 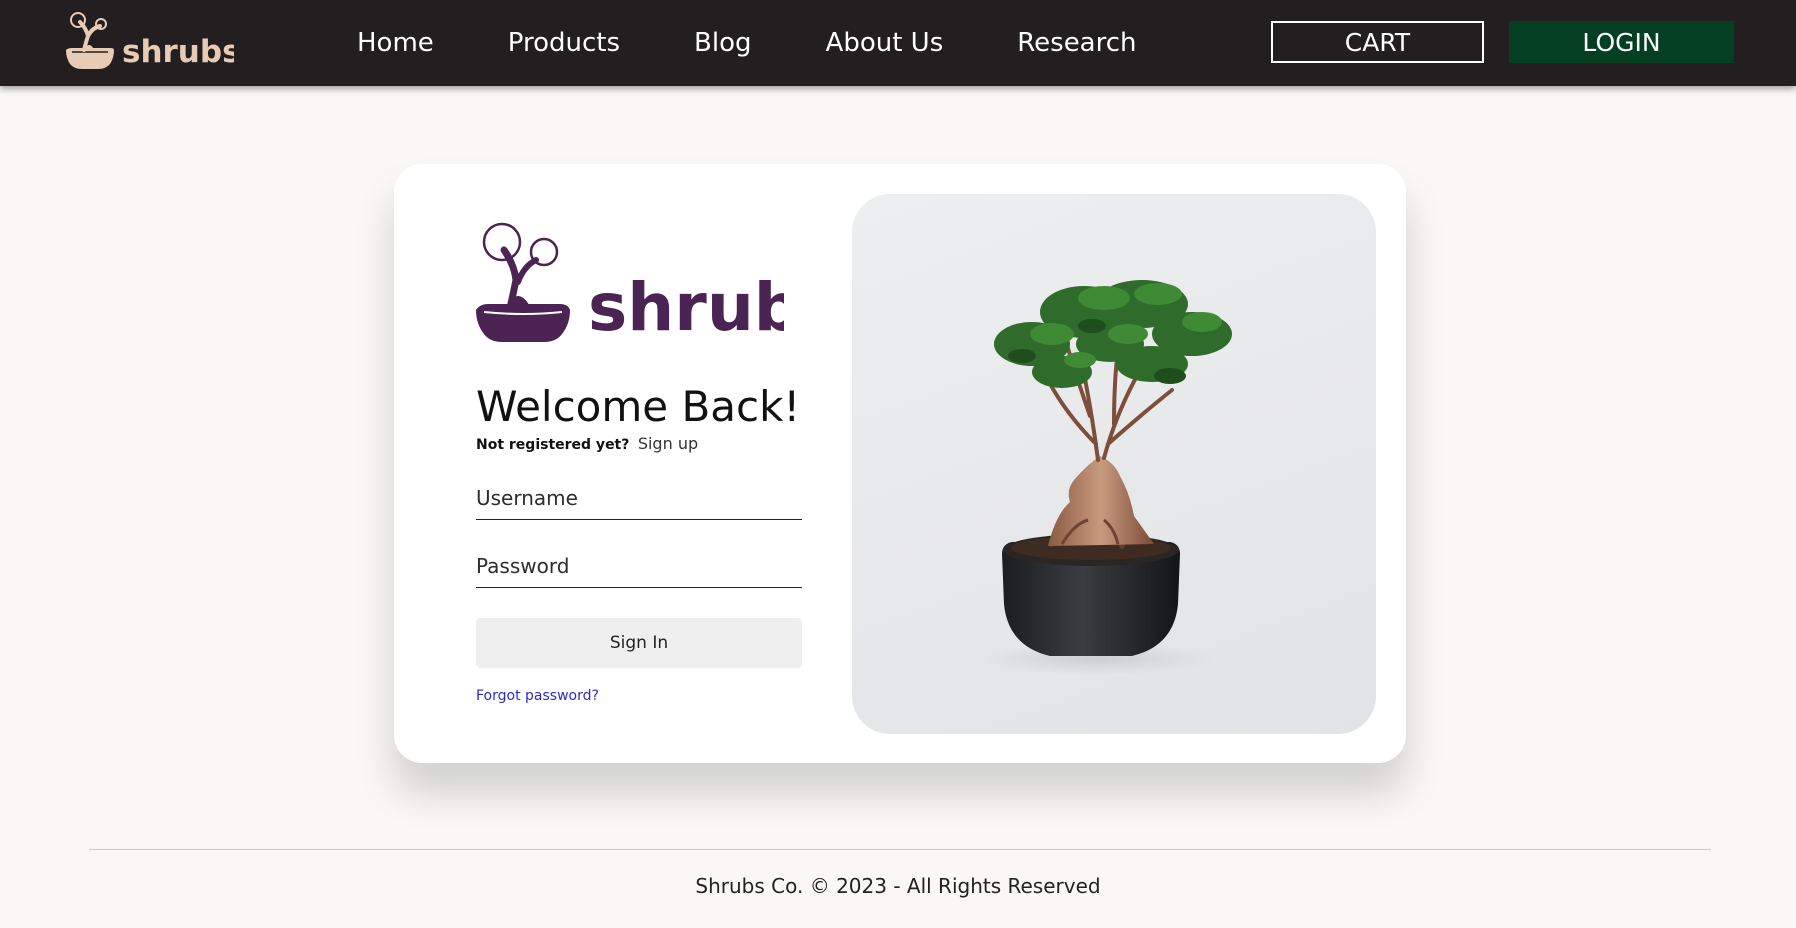 What do you see at coordinates (885, 43) in the screenshot?
I see `nav-link-about-us: About Us` at bounding box center [885, 43].